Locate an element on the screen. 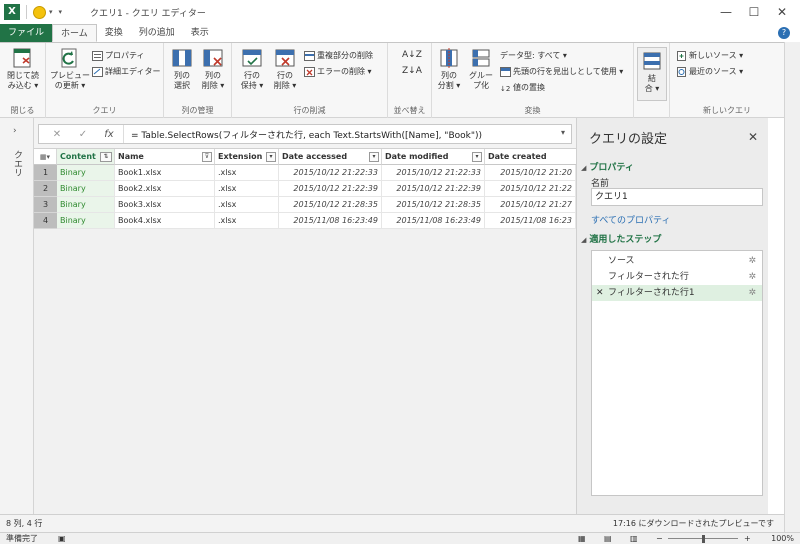  remove-errors-button: エラーの削除 ▾ is located at coordinates (338, 71).